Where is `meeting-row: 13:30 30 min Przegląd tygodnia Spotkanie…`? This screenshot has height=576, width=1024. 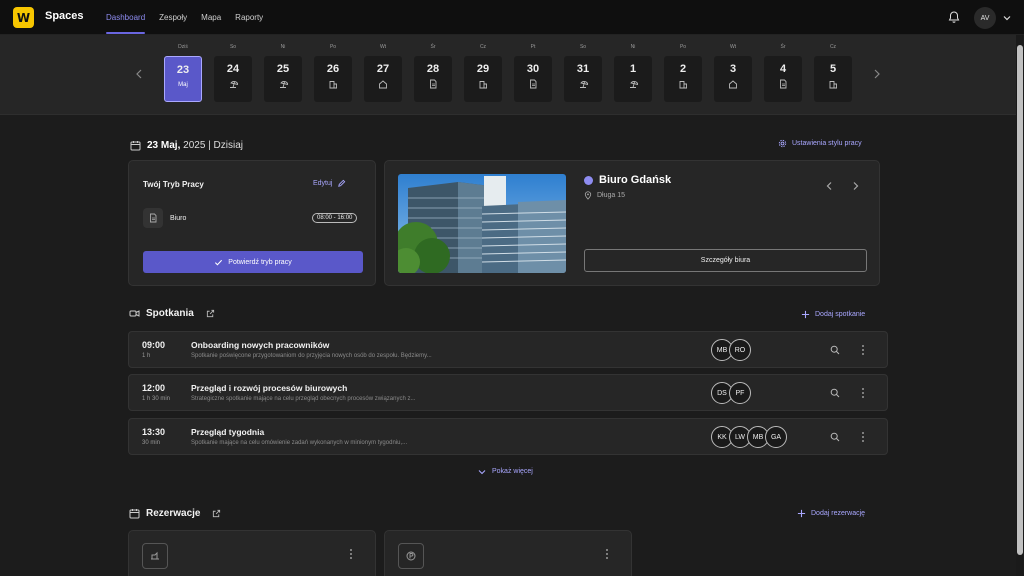
meeting-row: 13:30 30 min Przegląd tygodnia Spotkanie… is located at coordinates (508, 436).